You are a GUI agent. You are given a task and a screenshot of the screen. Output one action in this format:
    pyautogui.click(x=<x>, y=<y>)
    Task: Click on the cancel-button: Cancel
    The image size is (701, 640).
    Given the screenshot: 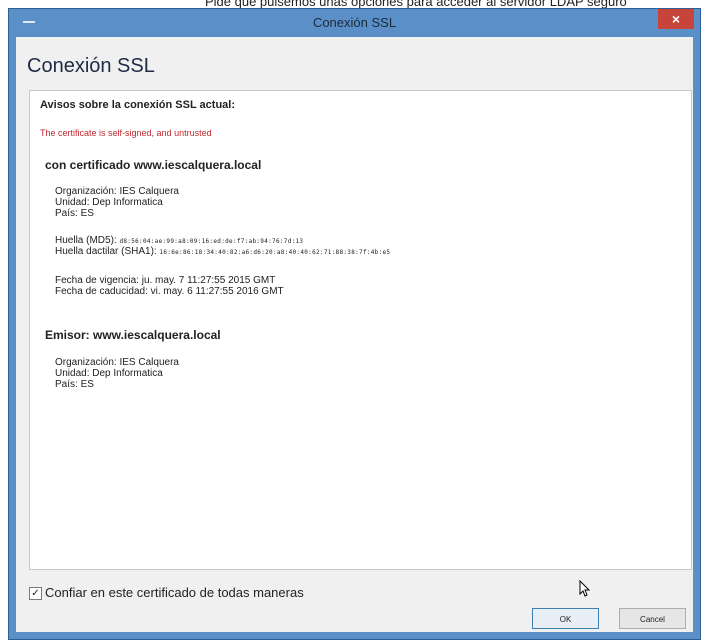 What is the action you would take?
    pyautogui.click(x=652, y=618)
    